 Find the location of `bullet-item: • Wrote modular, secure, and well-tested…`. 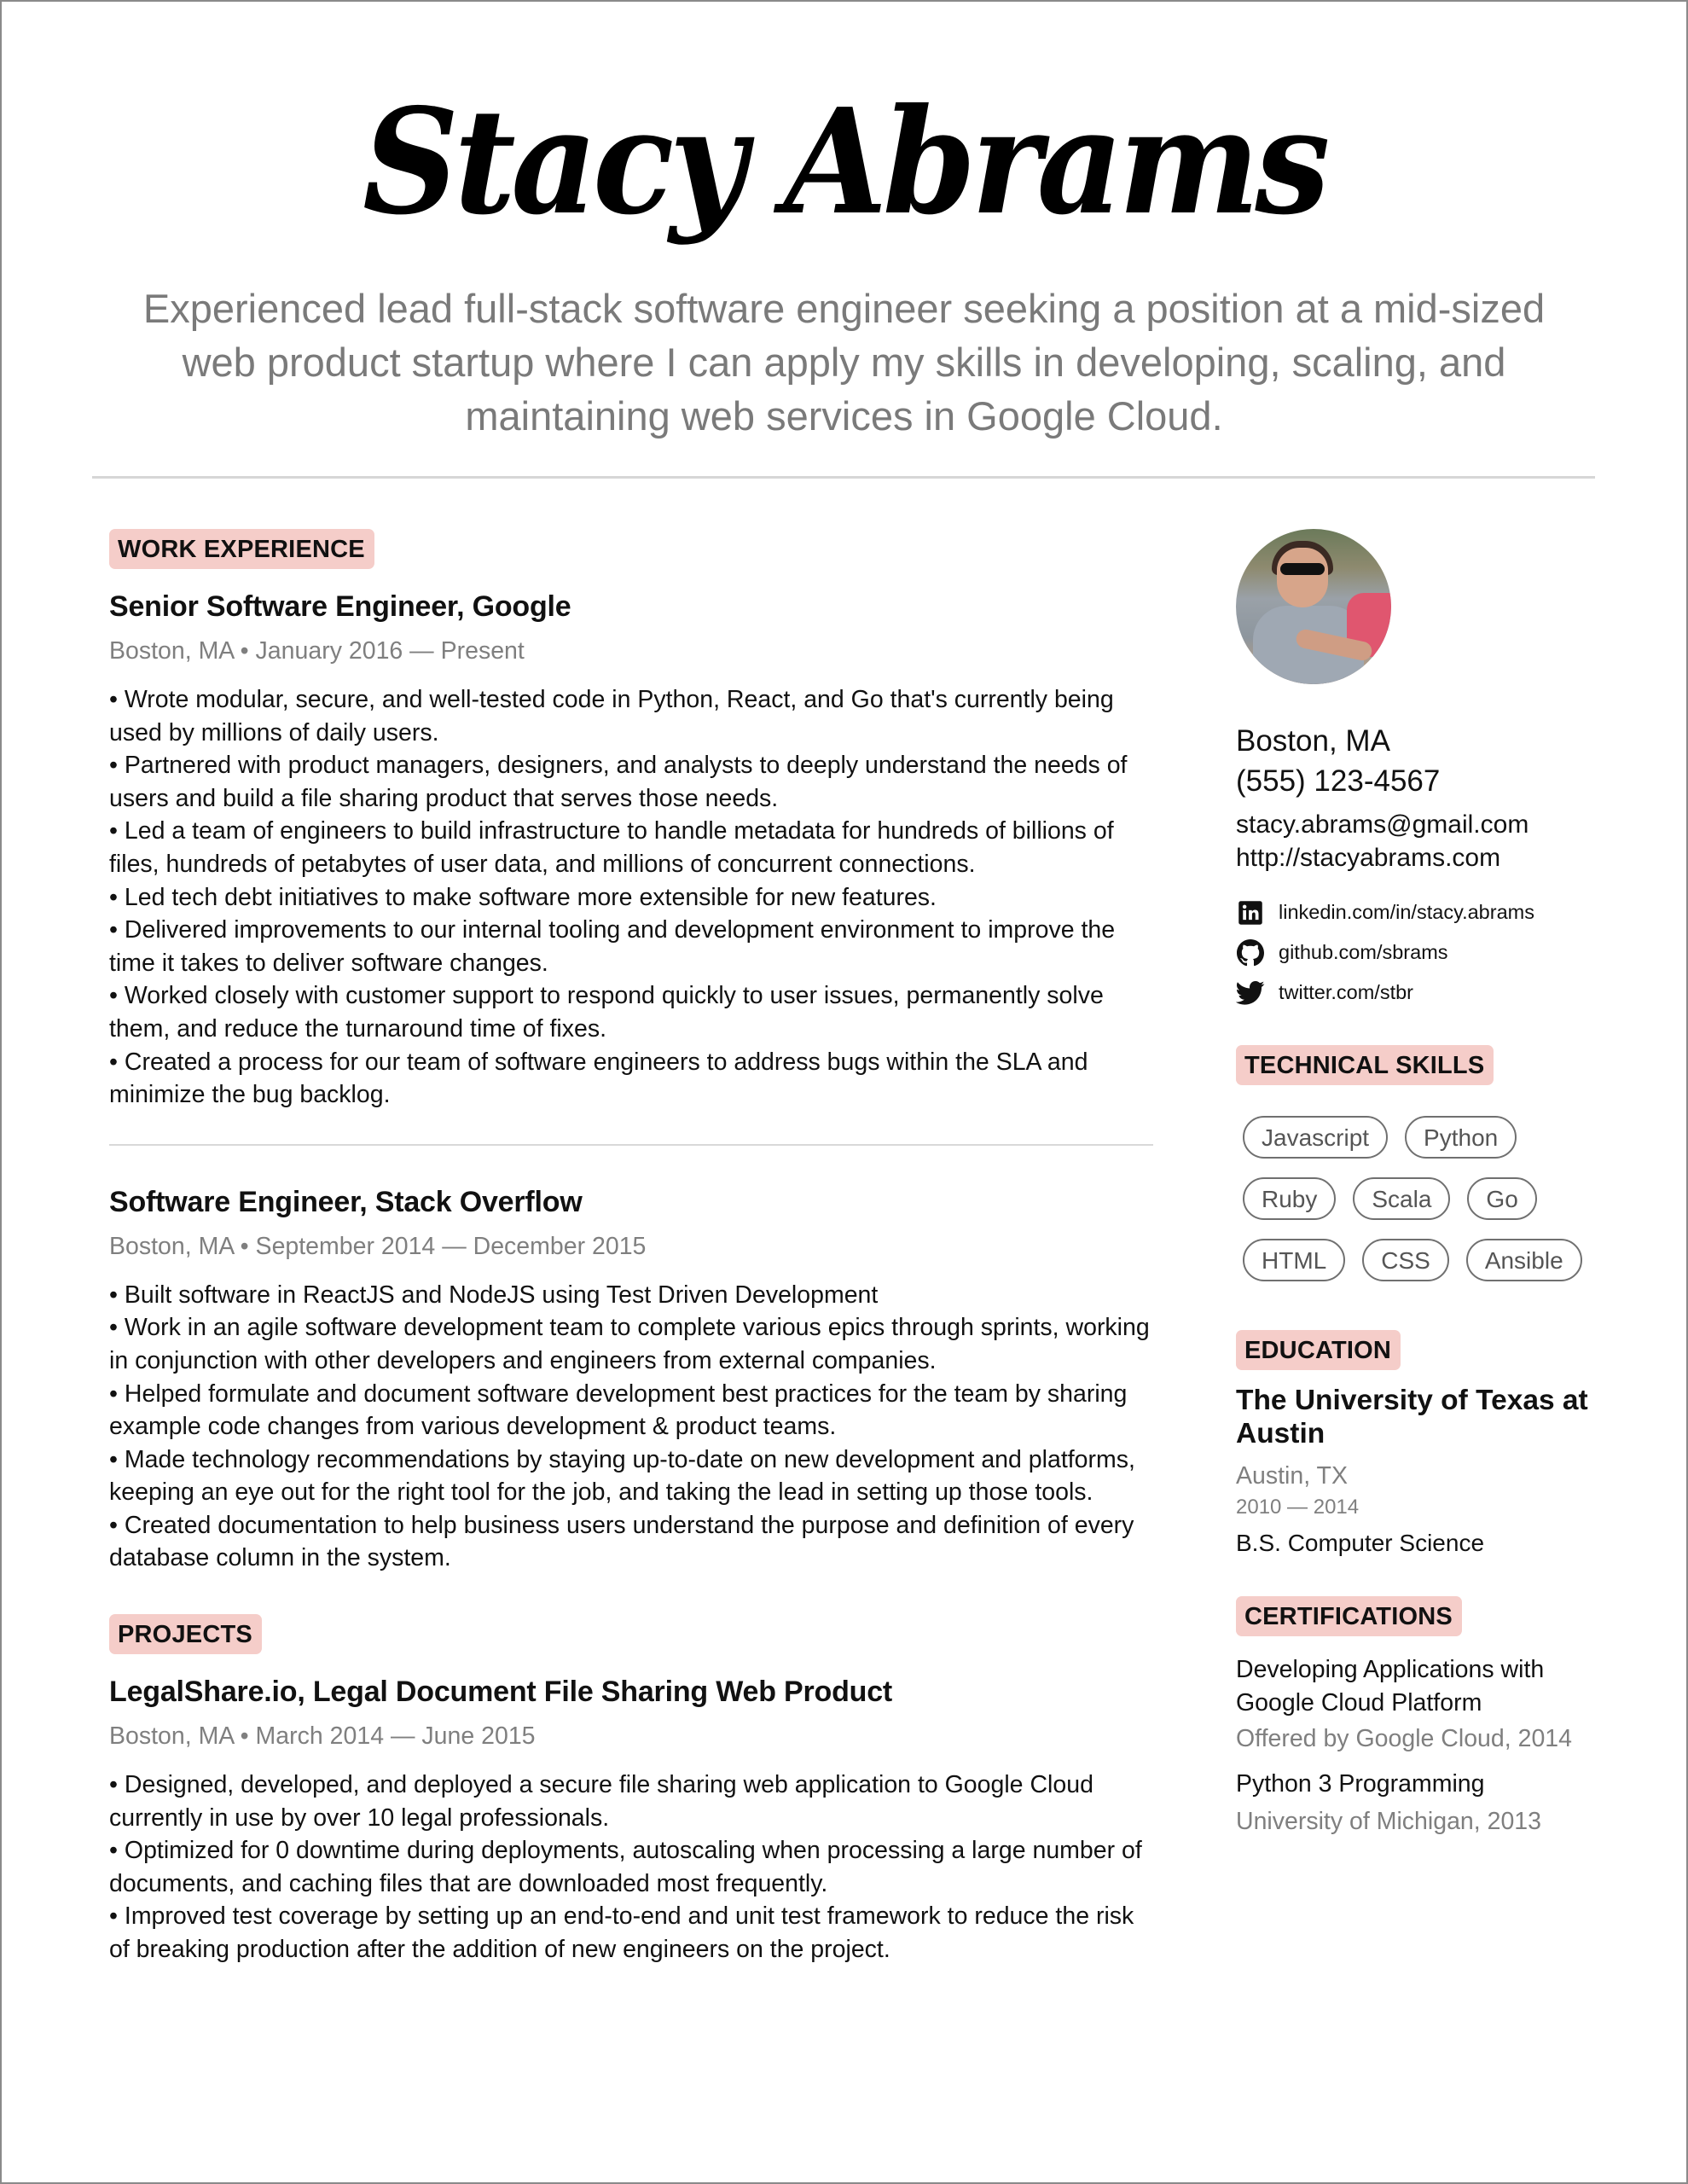

bullet-item: • Wrote modular, secure, and well-tested… is located at coordinates (611, 716).